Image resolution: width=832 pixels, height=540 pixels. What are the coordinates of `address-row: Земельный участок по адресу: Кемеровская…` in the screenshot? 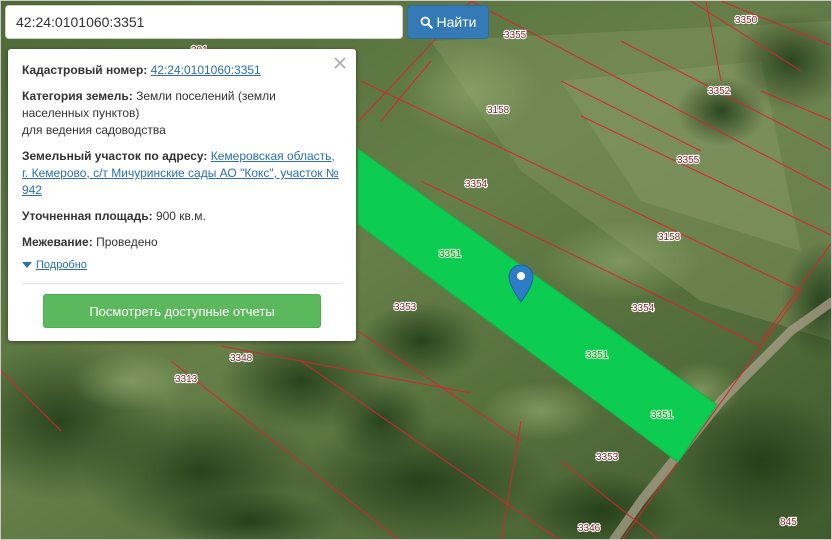 It's located at (182, 173).